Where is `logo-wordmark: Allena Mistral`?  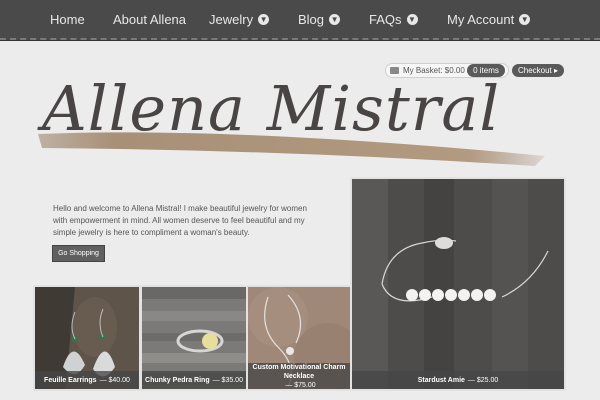
logo-wordmark: Allena Mistral is located at coordinates (268, 108).